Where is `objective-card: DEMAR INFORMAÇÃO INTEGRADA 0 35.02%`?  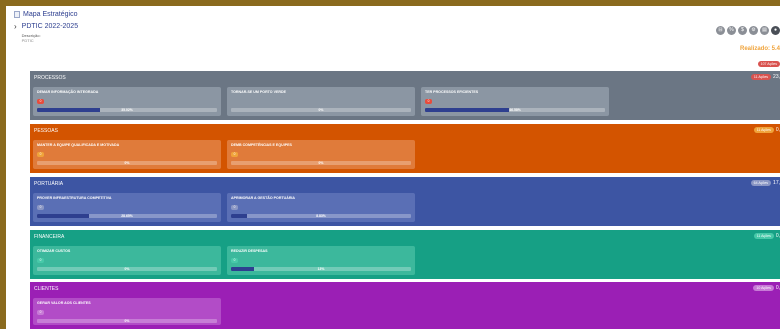 objective-card: DEMAR INFORMAÇÃO INTEGRADA 0 35.02% is located at coordinates (127, 101).